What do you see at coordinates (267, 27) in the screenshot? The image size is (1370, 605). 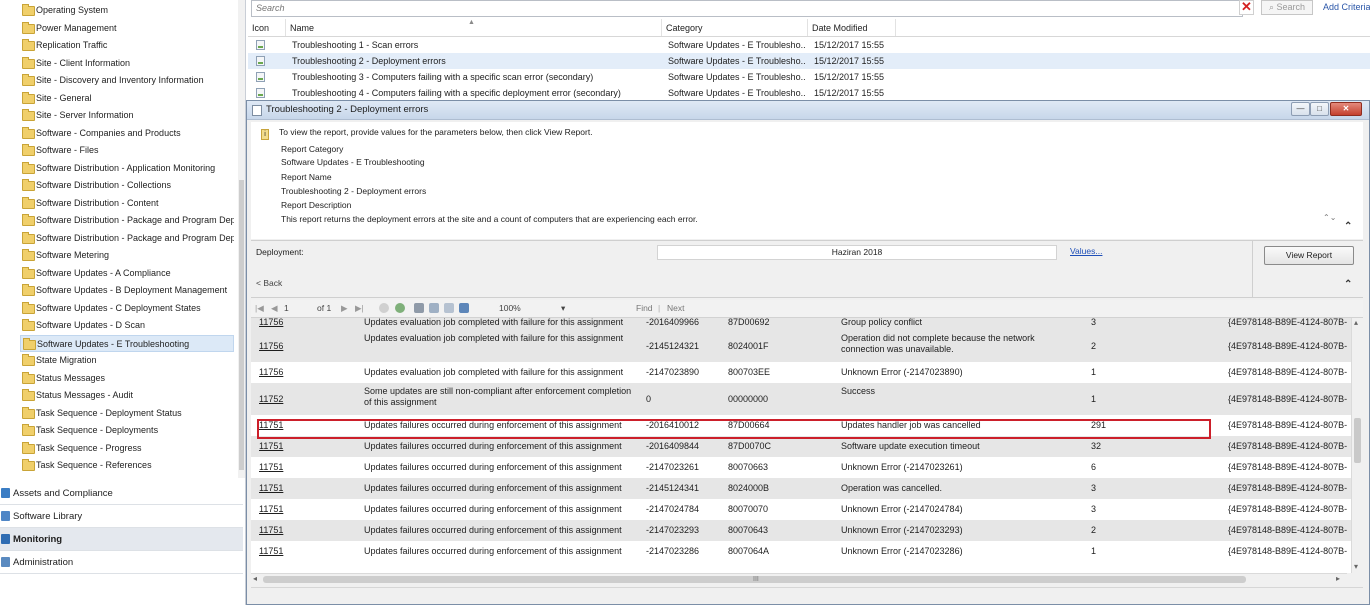 I see `column-header-icon: Icon` at bounding box center [267, 27].